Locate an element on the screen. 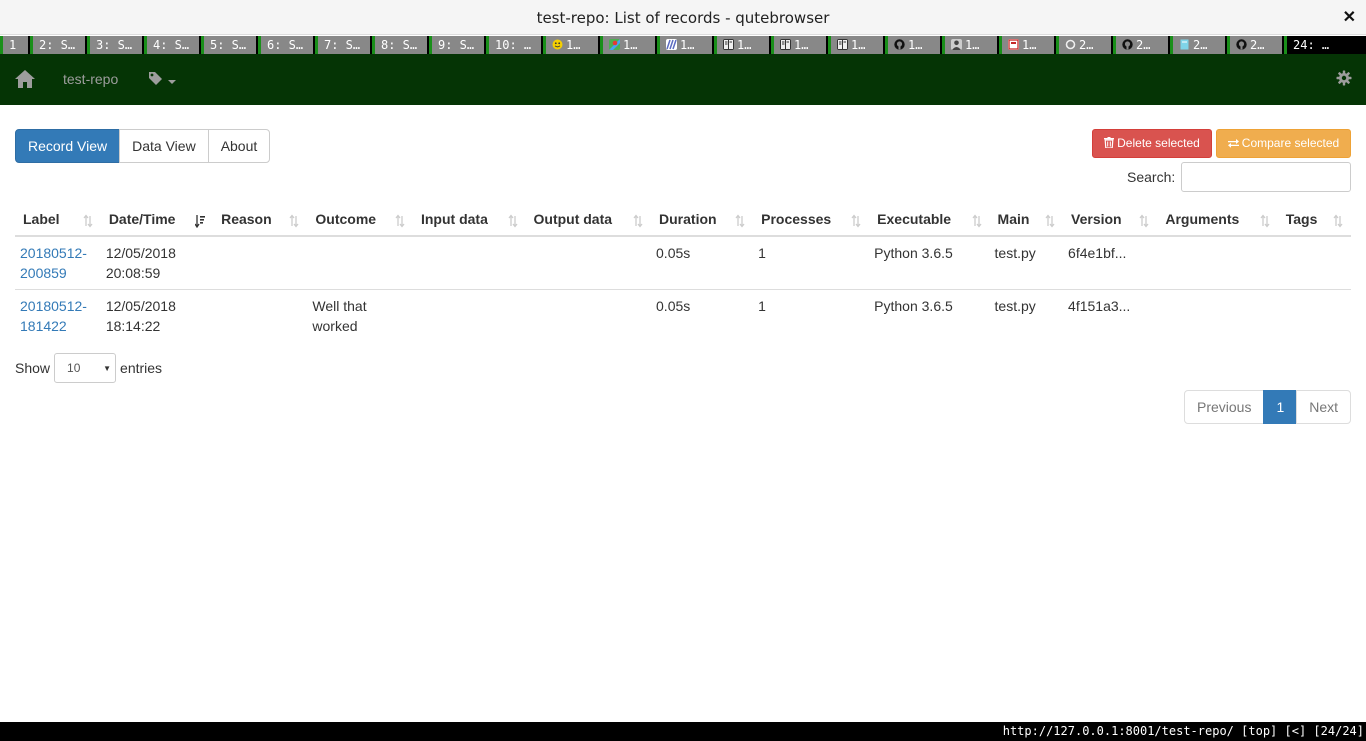 The height and width of the screenshot is (741, 1366). column-header: Version is located at coordinates (1110, 220).